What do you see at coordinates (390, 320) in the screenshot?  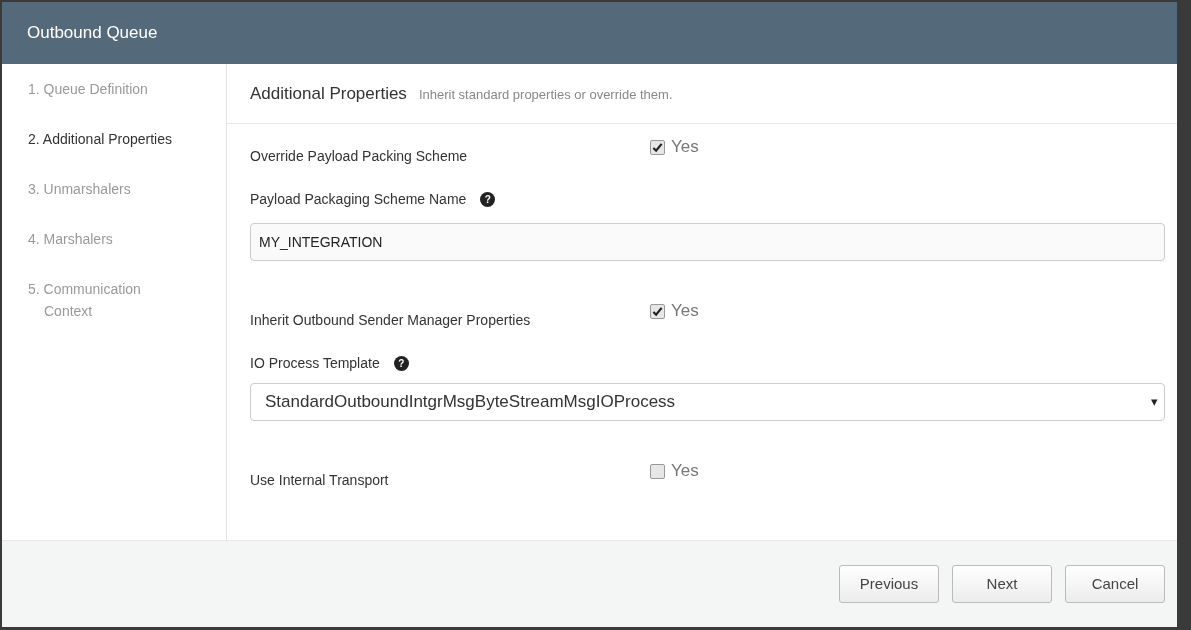 I see `field-label: Inherit Outbound Sender Manager Properties` at bounding box center [390, 320].